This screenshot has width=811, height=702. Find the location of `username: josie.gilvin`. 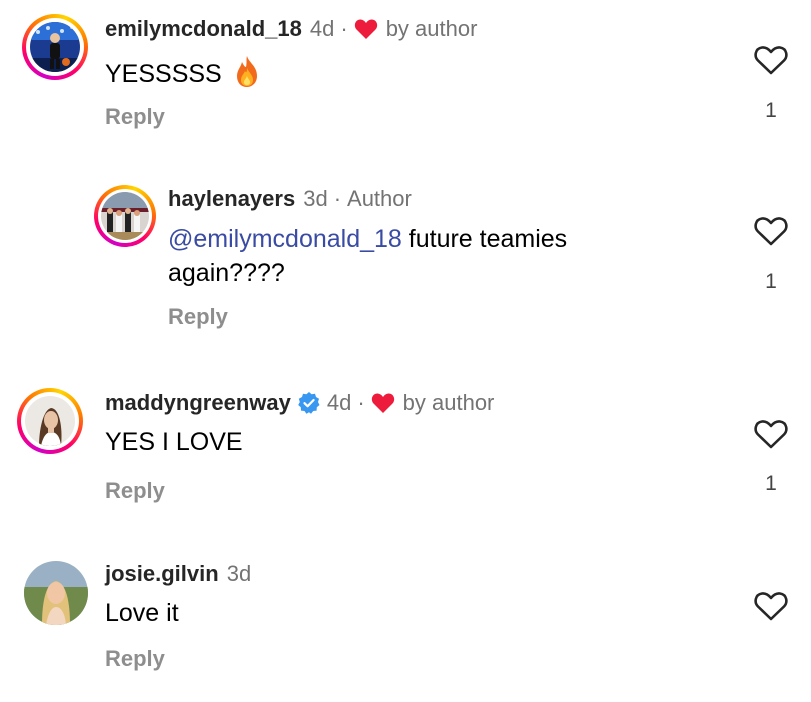

username: josie.gilvin is located at coordinates (162, 574).